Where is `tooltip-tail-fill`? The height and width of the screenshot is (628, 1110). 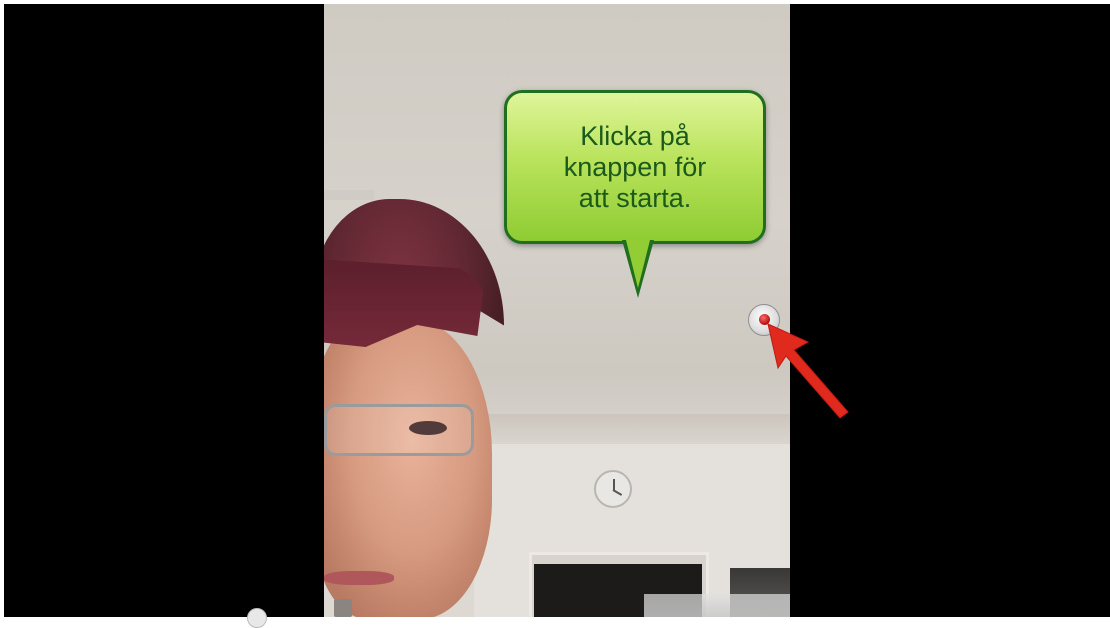
tooltip-tail-fill is located at coordinates (638, 264).